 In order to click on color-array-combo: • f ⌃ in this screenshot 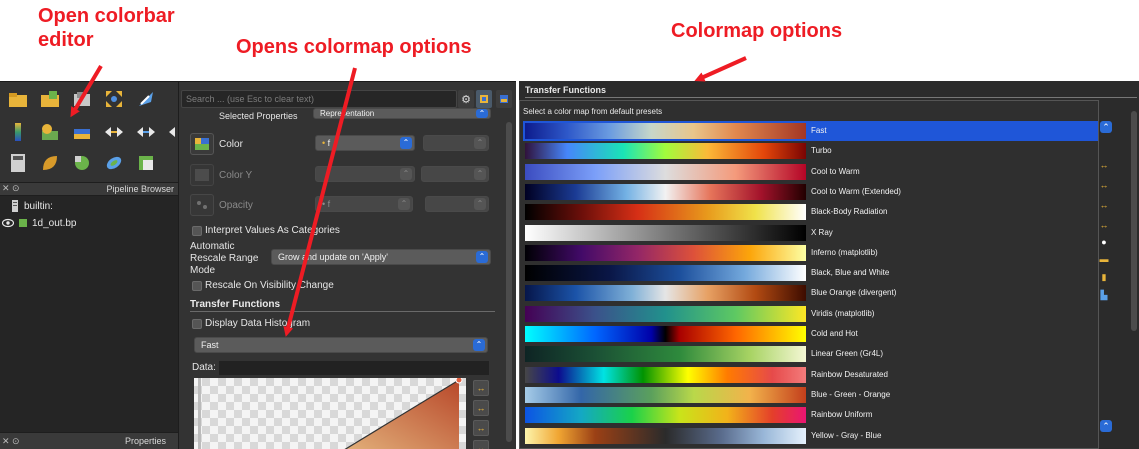, I will do `click(365, 143)`.